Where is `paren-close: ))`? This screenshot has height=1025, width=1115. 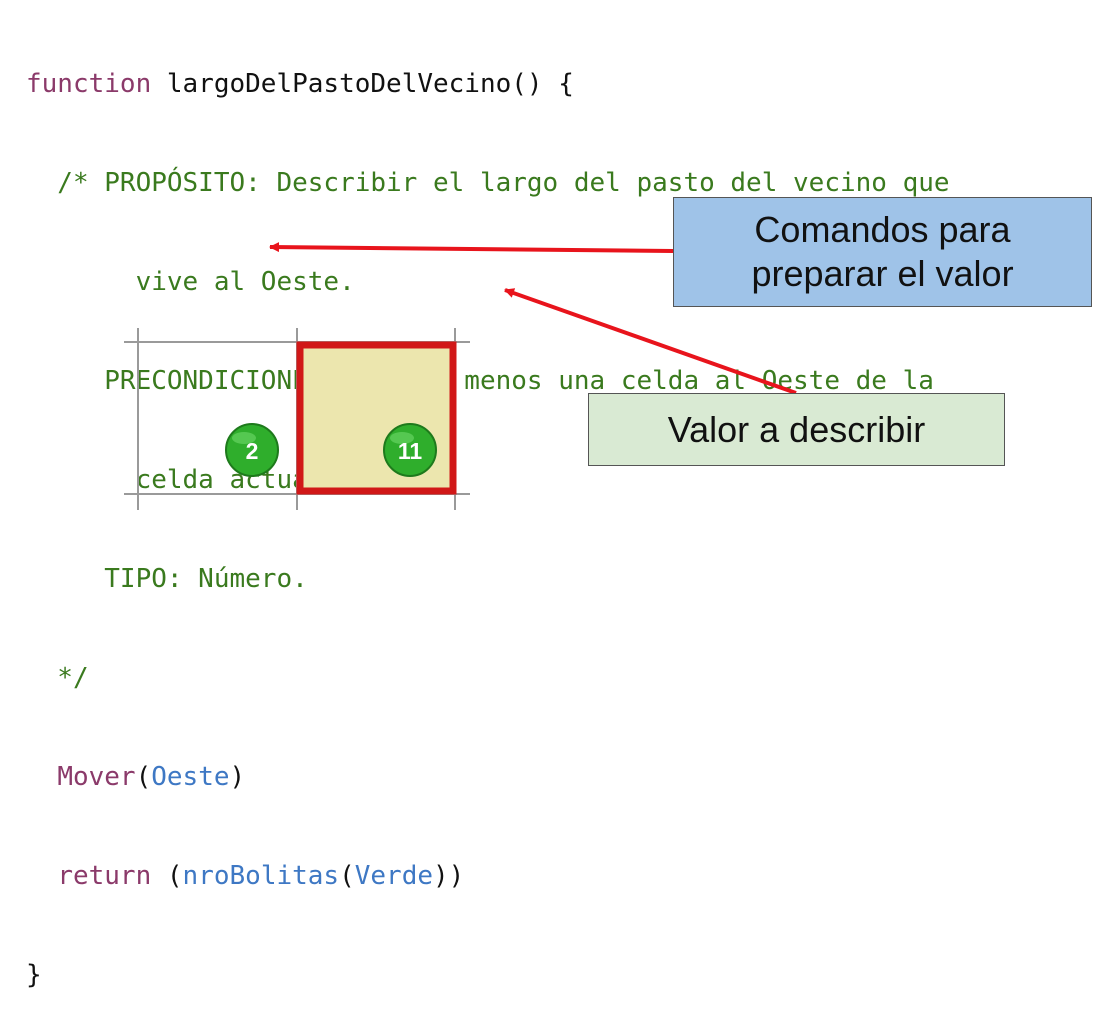 paren-close: )) is located at coordinates (449, 876).